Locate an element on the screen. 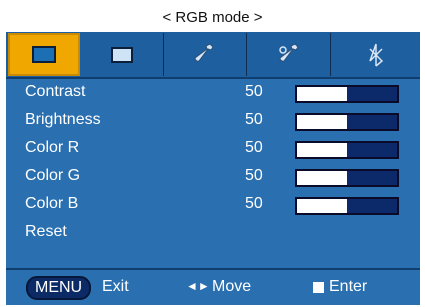 The height and width of the screenshot is (307, 425). network-icon is located at coordinates (375, 55).